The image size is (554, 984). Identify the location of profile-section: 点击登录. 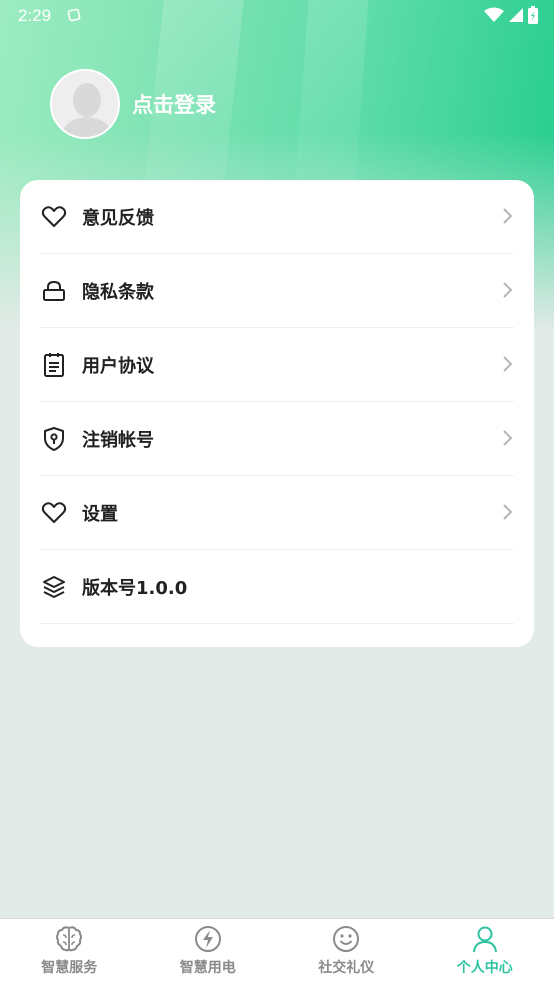
(133, 104).